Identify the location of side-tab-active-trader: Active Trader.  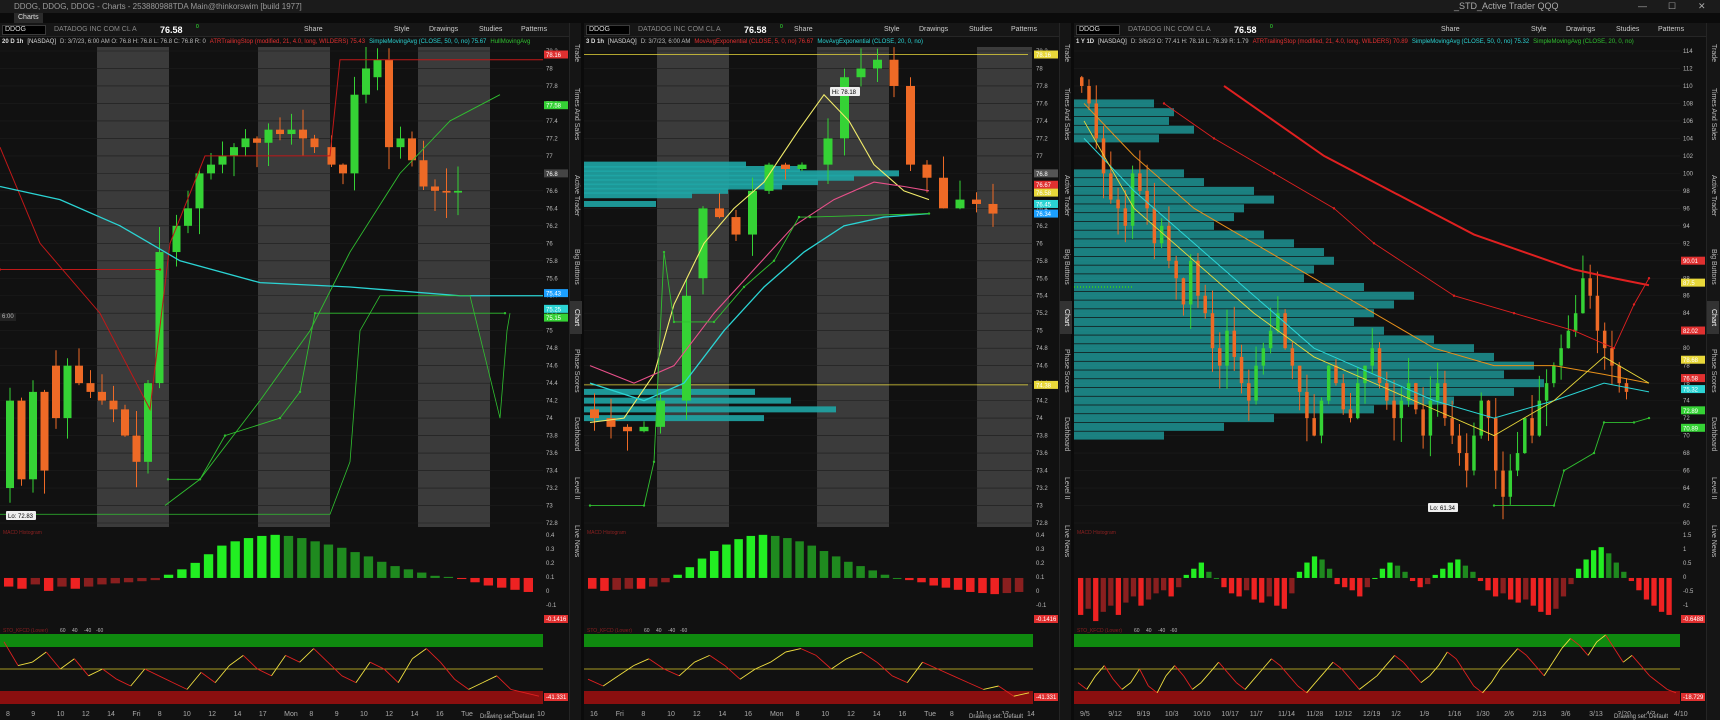
(576, 195).